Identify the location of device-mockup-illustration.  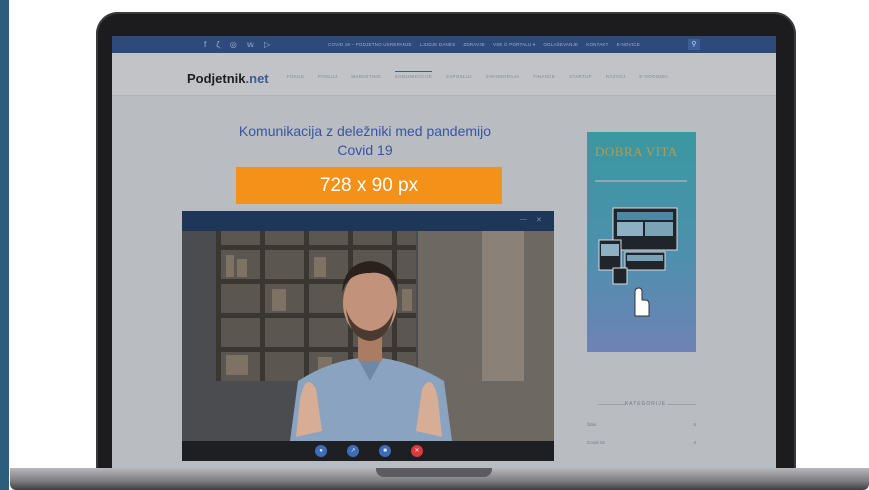
(638, 262).